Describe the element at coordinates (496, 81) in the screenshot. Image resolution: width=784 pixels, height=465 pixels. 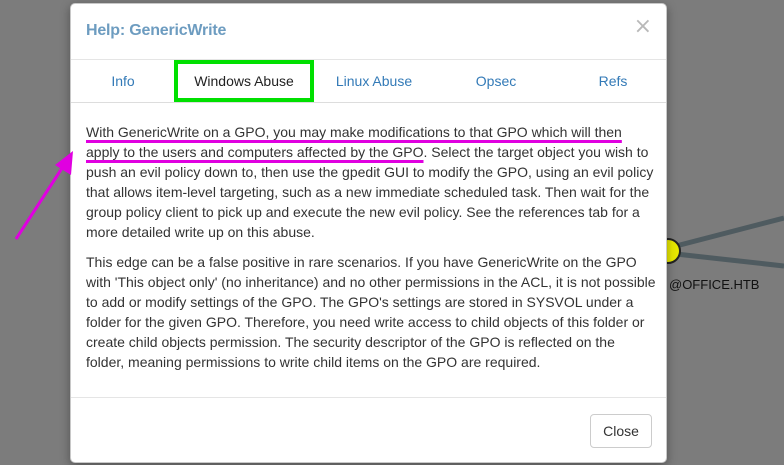
I see `tab-opsec: Opsec` at that location.